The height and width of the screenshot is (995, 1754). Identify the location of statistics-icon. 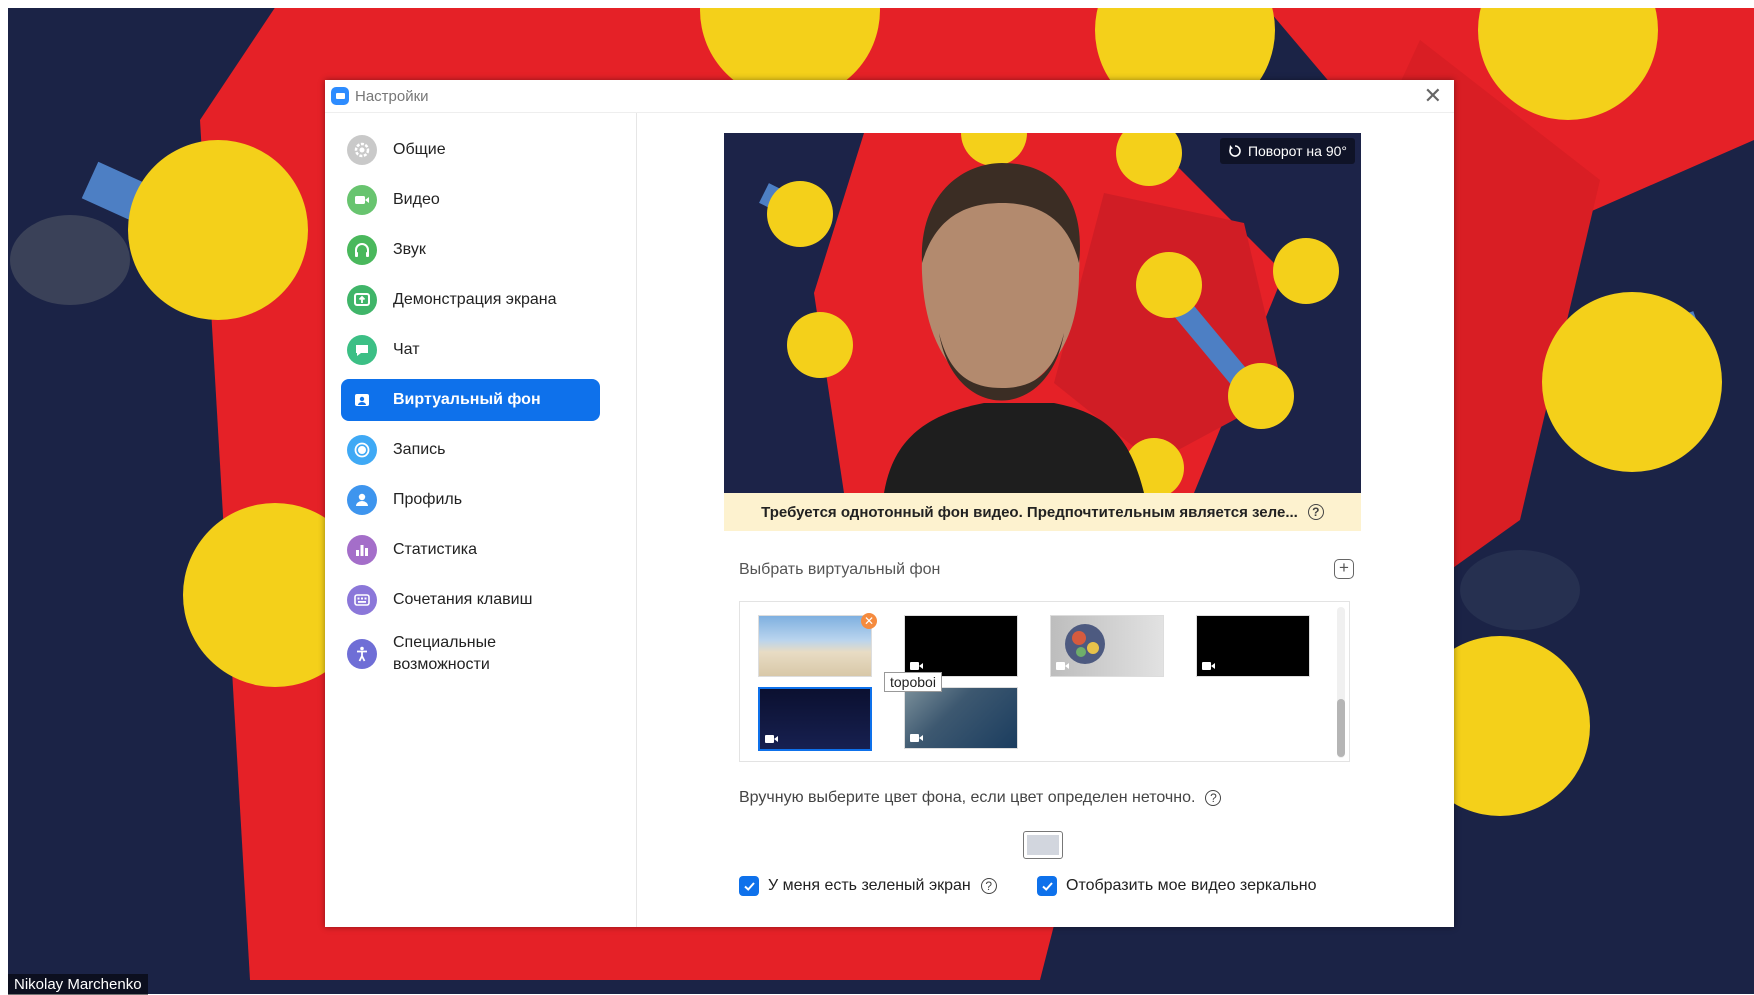
(362, 550).